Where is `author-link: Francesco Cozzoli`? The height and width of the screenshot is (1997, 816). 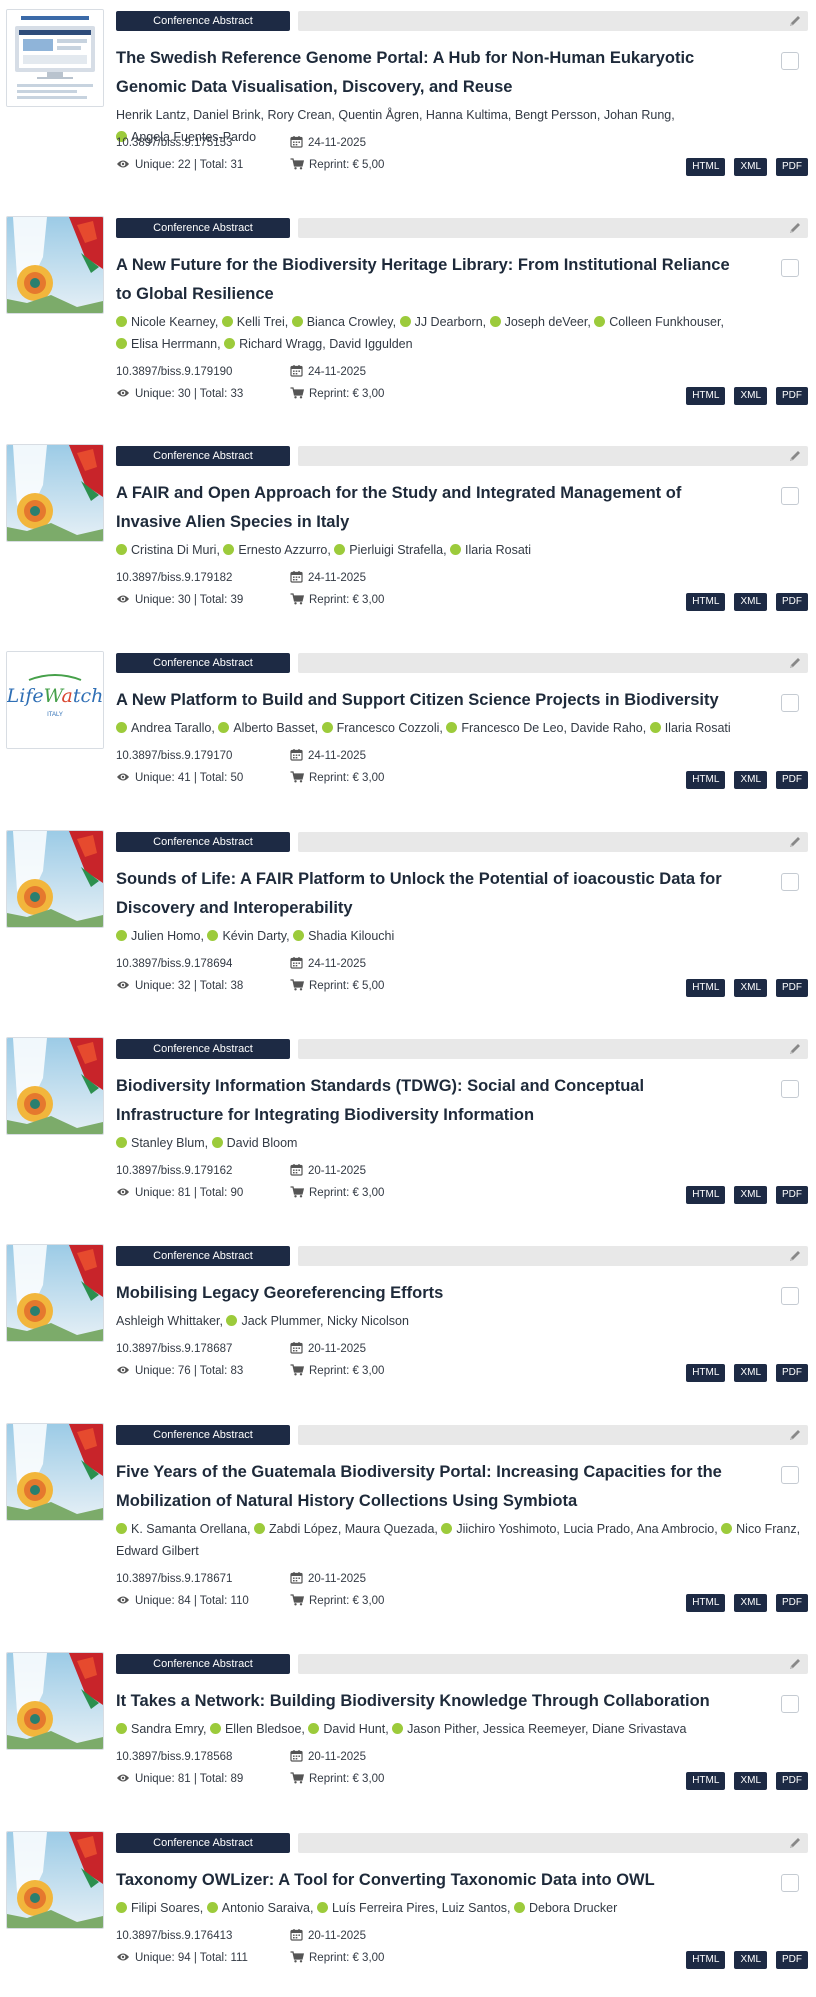 author-link: Francesco Cozzoli is located at coordinates (380, 728).